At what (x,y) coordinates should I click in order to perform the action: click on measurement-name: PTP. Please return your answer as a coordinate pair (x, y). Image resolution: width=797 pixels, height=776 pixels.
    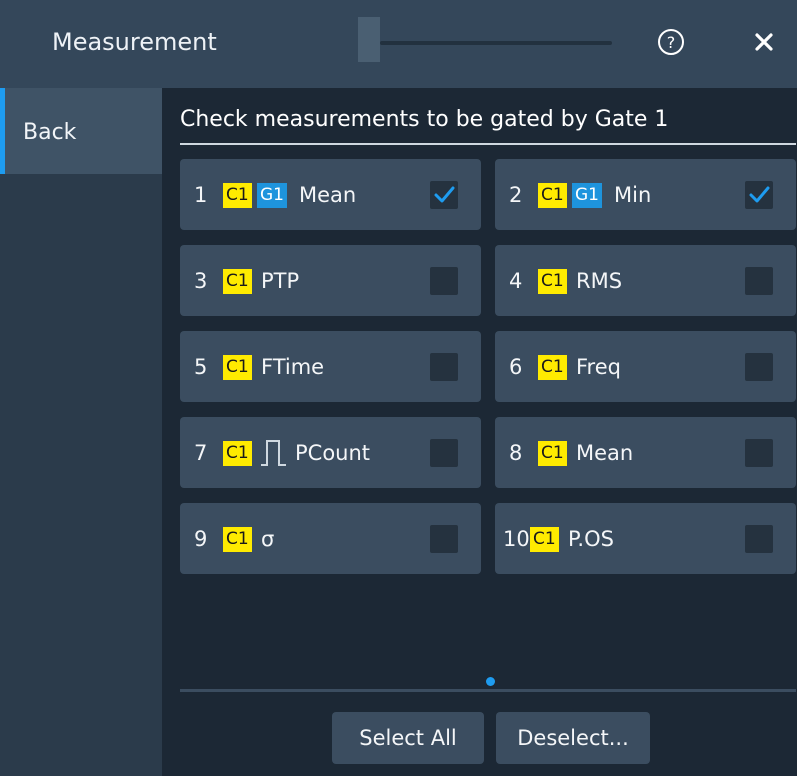
    Looking at the image, I should click on (280, 281).